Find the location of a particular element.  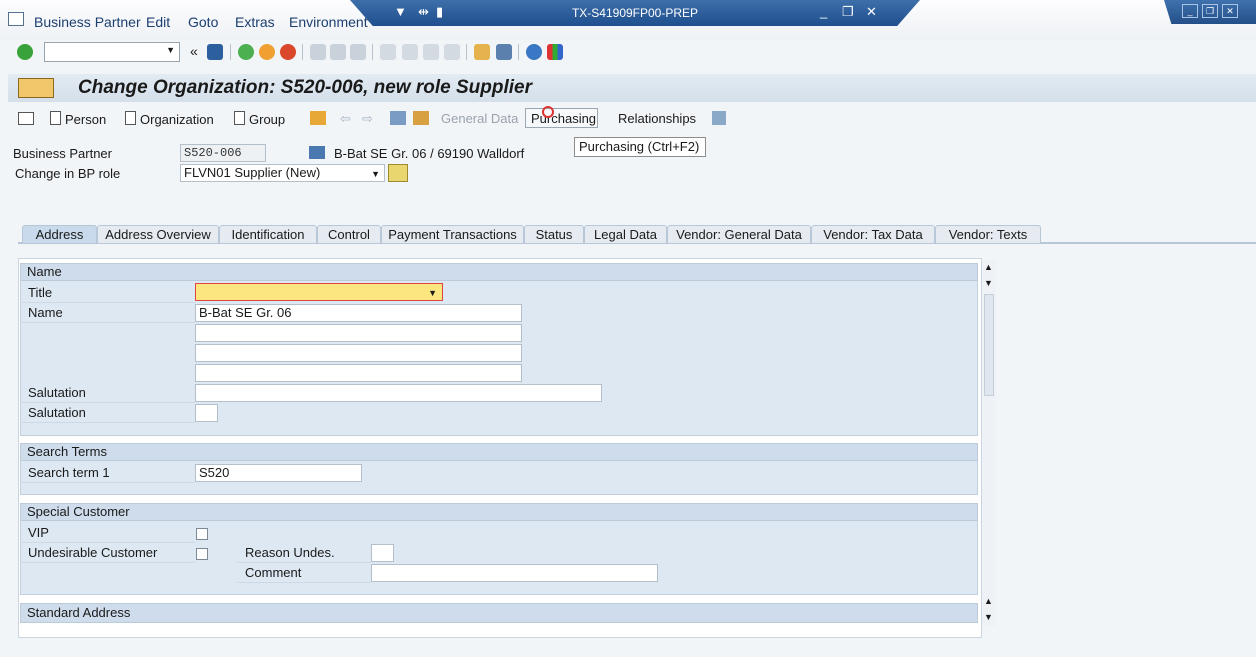

purchasing-button: Purchasing is located at coordinates (563, 118).